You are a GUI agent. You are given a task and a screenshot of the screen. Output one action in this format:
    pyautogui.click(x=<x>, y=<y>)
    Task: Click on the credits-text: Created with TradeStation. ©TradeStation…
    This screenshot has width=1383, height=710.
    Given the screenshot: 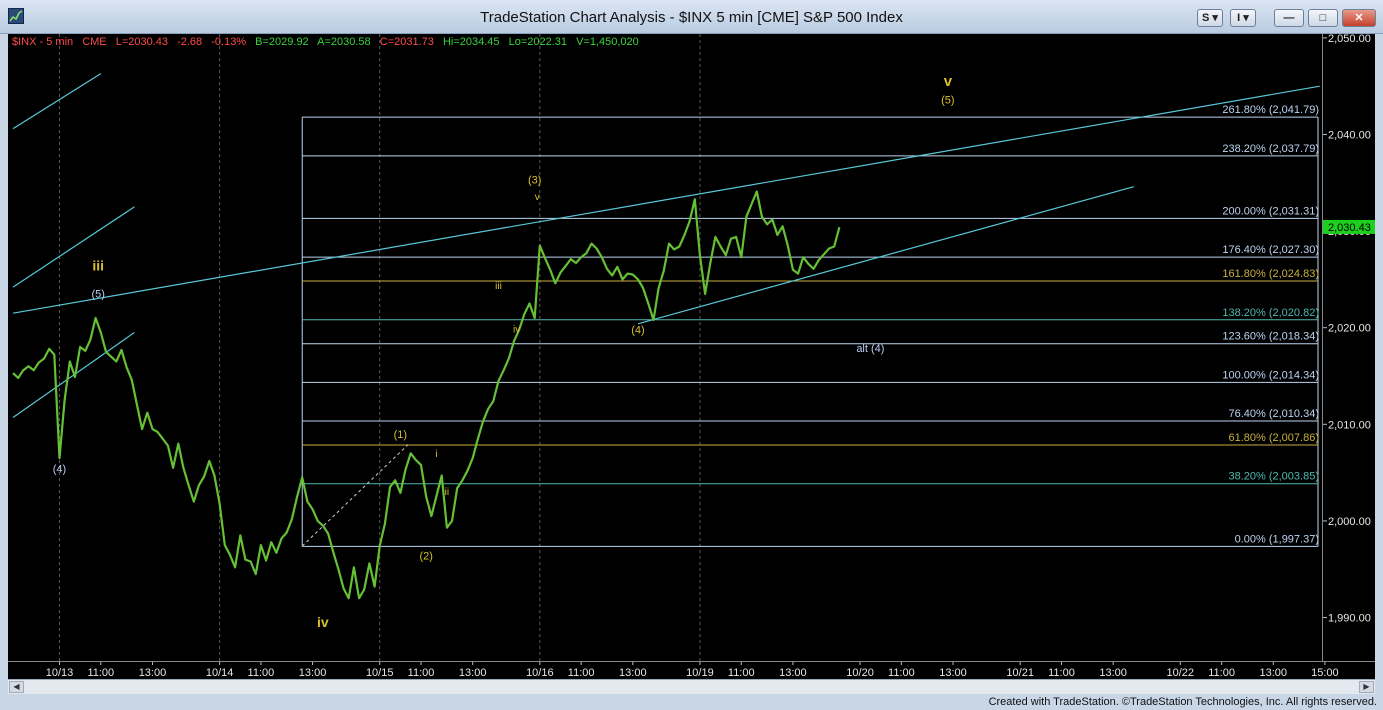 What is the action you would take?
    pyautogui.click(x=1182, y=702)
    